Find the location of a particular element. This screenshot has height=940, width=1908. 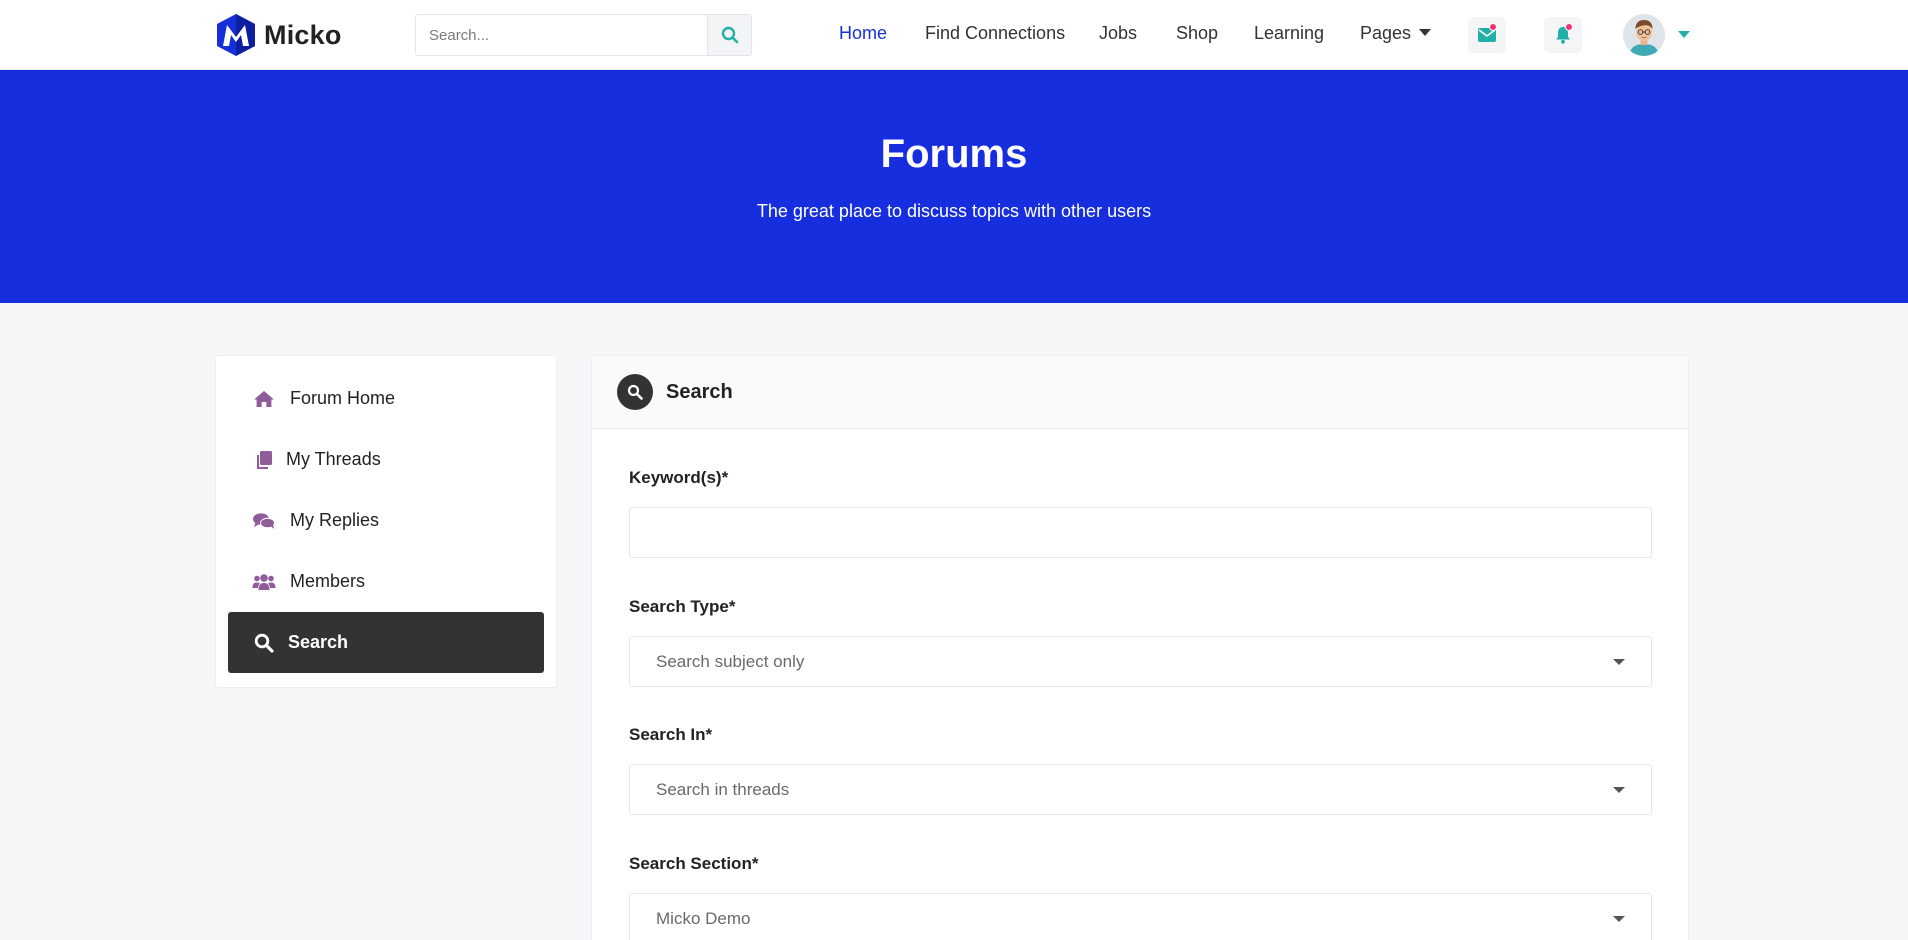

sidebar-item-label: Search is located at coordinates (318, 642).